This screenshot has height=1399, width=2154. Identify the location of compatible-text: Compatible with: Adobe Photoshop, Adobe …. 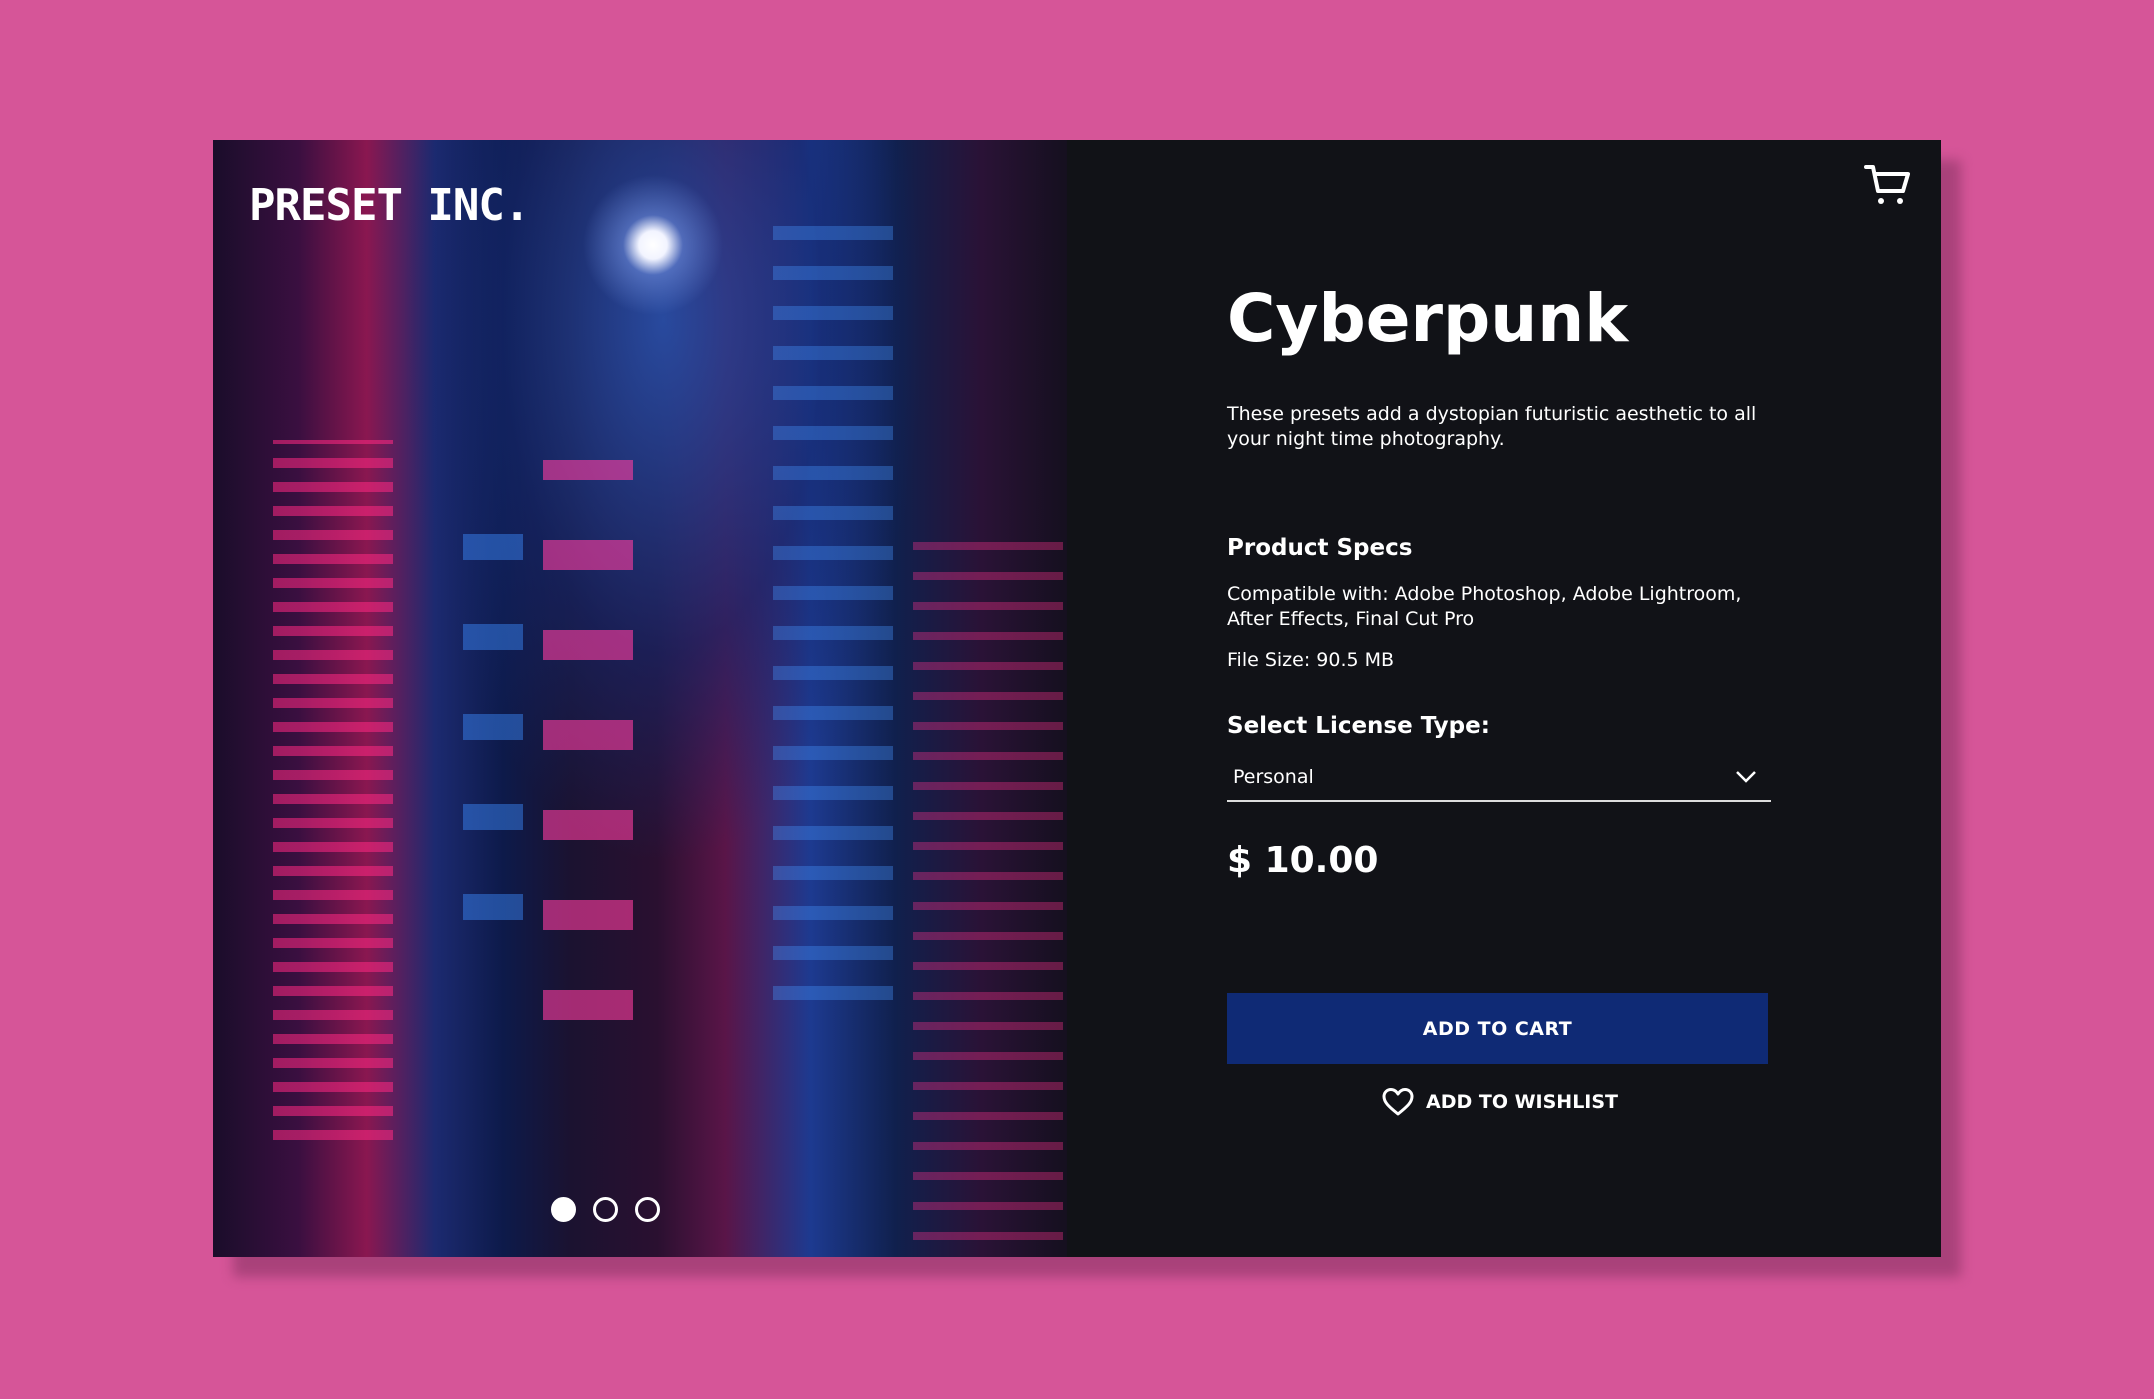
(1484, 606).